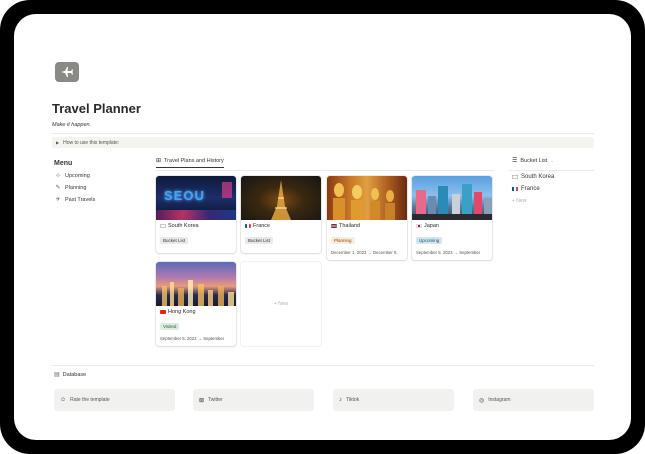 Image resolution: width=645 pixels, height=454 pixels. I want to click on link-label: Rate the template, so click(90, 400).